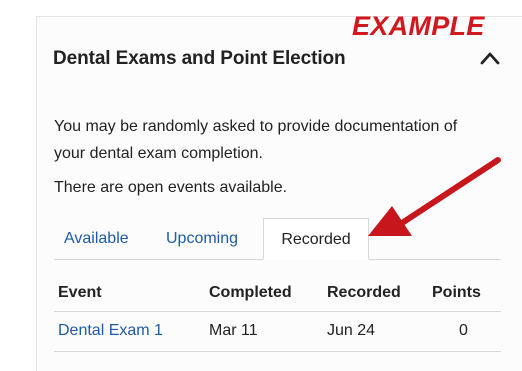  I want to click on events-table-header: Event Completed Recorded Points, so click(277, 293).